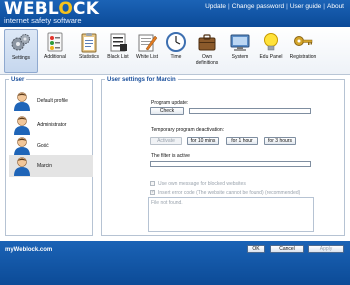 The image size is (350, 285). What do you see at coordinates (231, 214) in the screenshot?
I see `blocked-message-textarea: File not found.` at bounding box center [231, 214].